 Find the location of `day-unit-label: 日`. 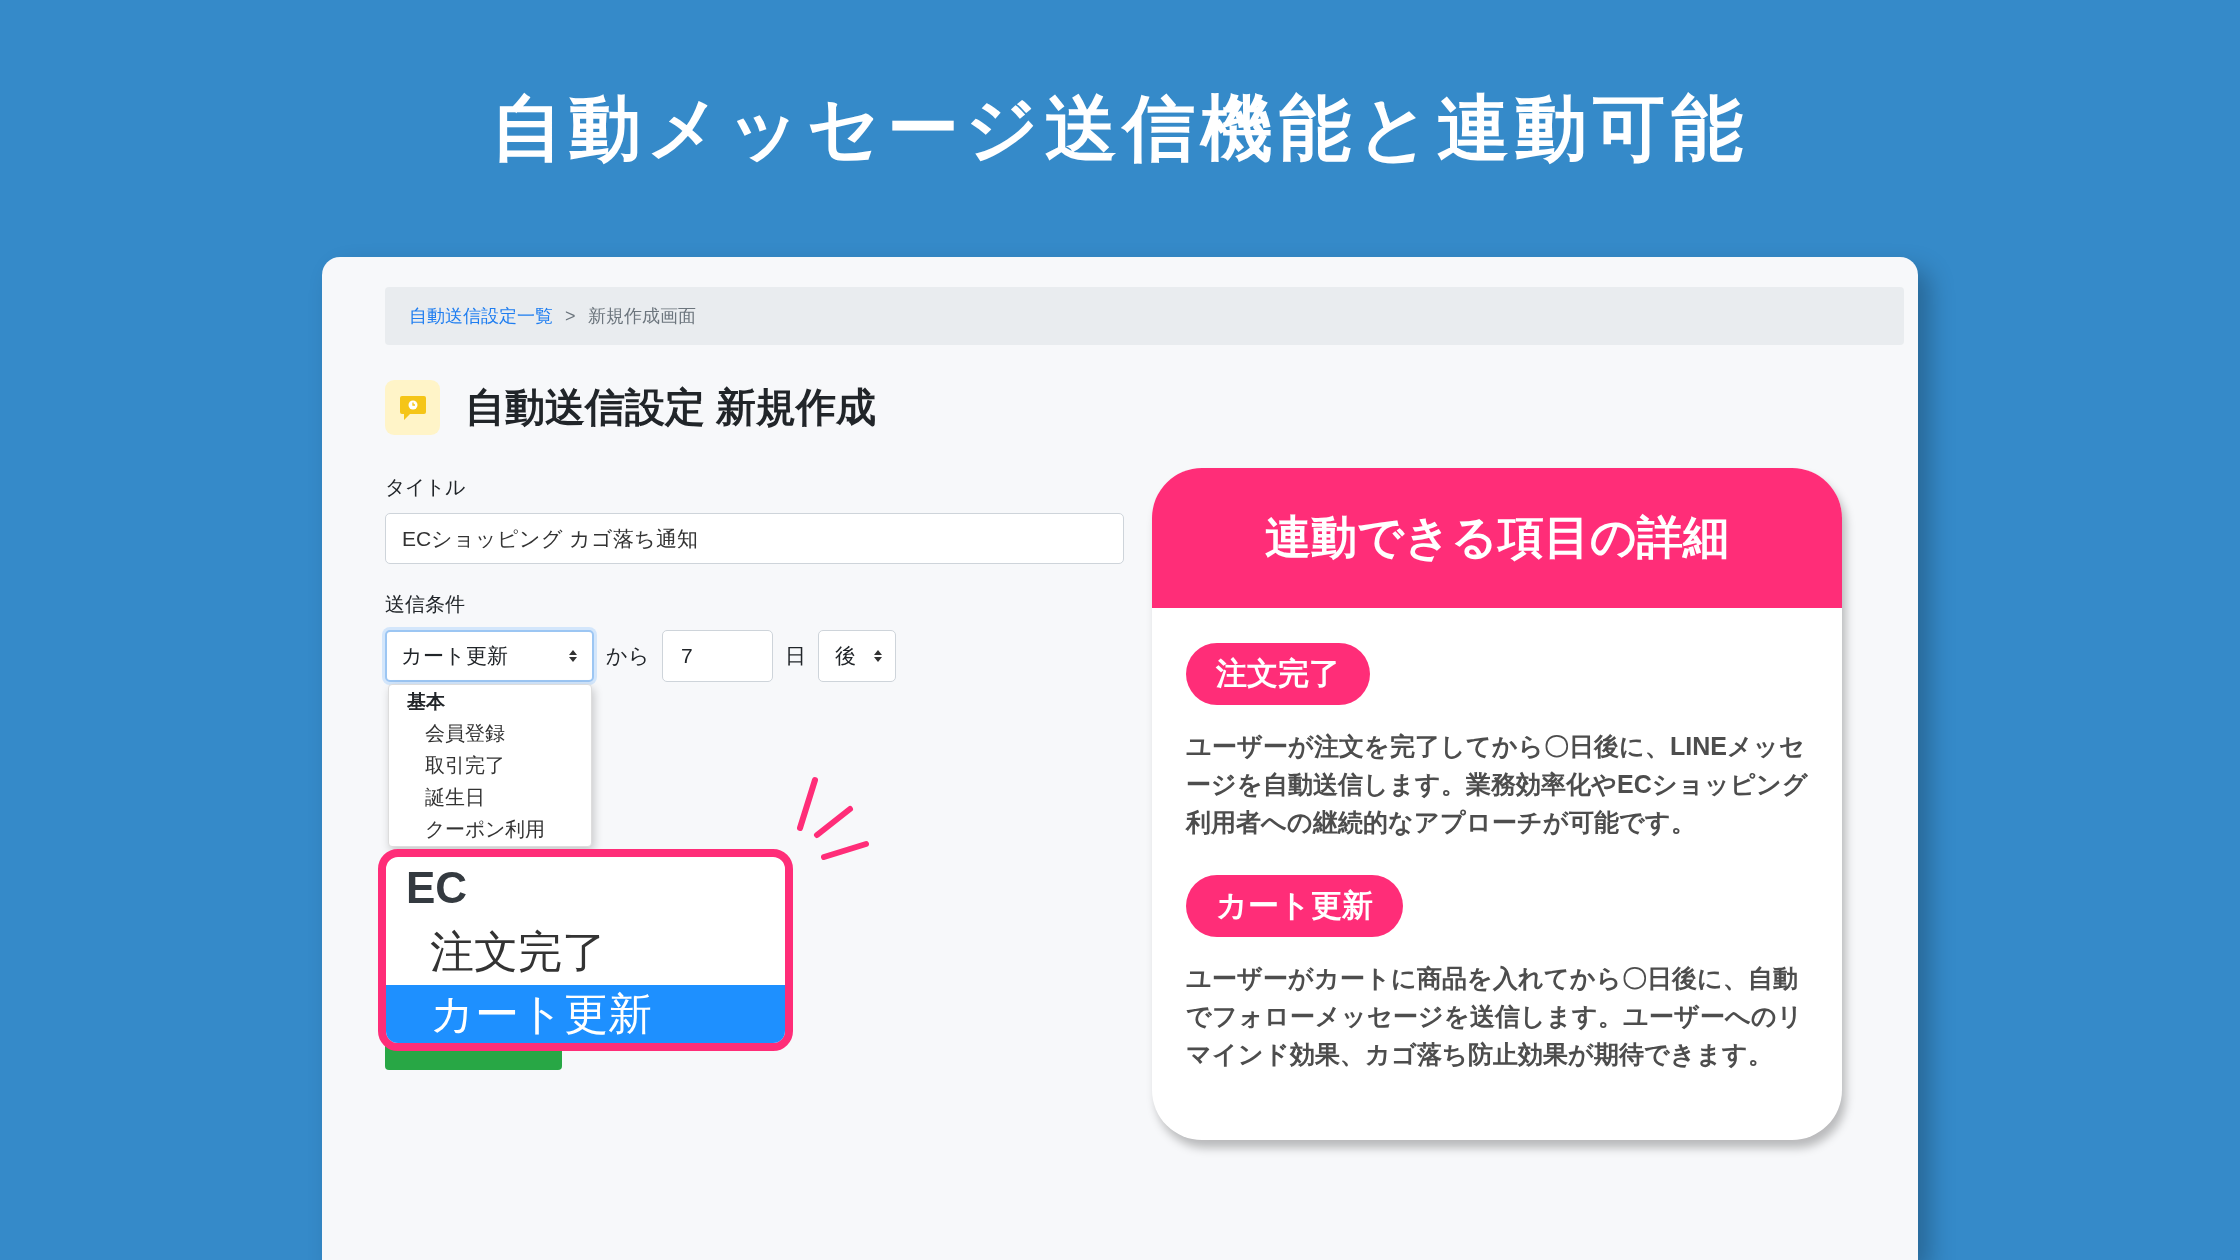

day-unit-label: 日 is located at coordinates (795, 656).